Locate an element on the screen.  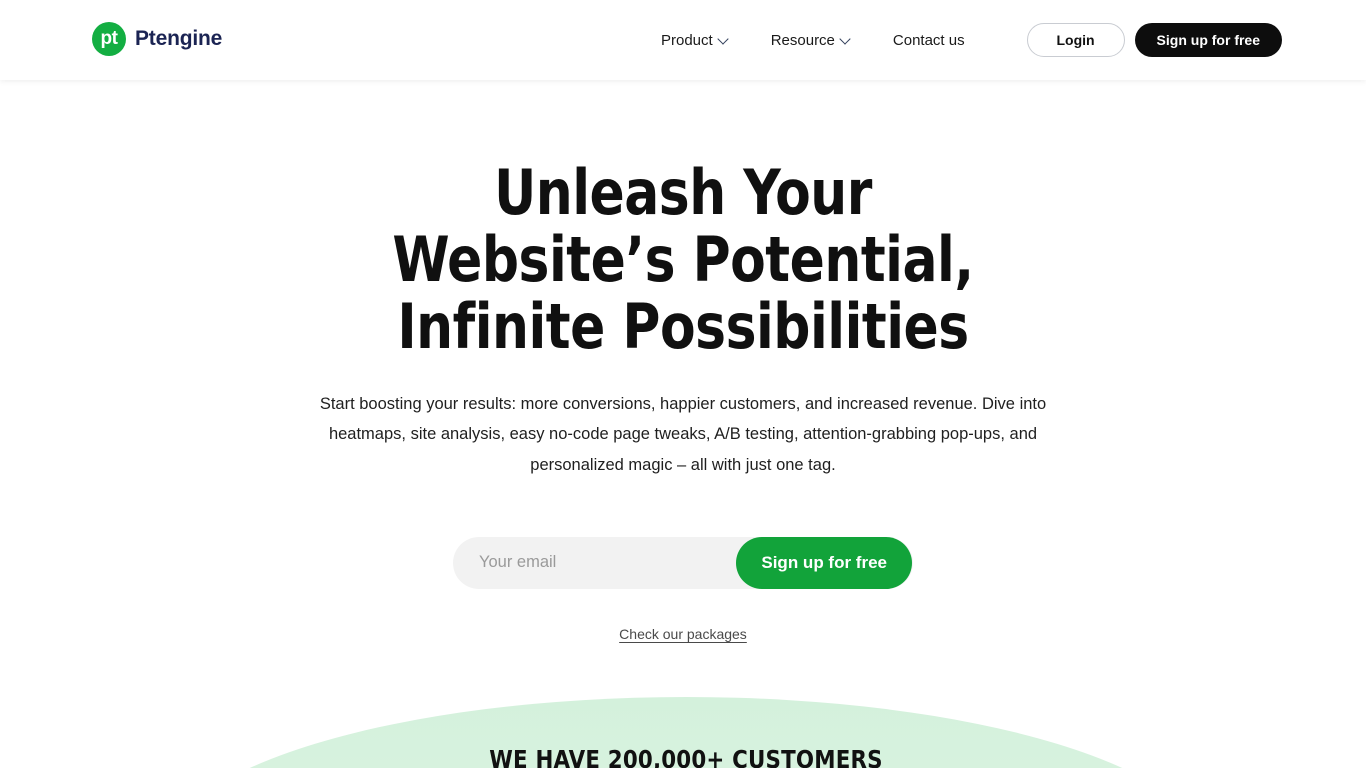
nav-label-contact-us: Contact us is located at coordinates (928, 40).